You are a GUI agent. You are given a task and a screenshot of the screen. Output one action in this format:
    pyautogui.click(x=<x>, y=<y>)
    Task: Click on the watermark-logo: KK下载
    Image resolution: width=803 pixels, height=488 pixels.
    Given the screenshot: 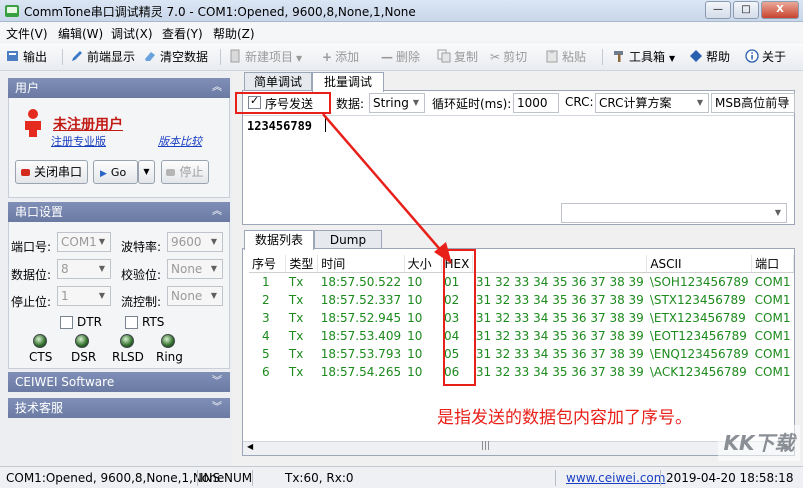 What is the action you would take?
    pyautogui.click(x=759, y=443)
    